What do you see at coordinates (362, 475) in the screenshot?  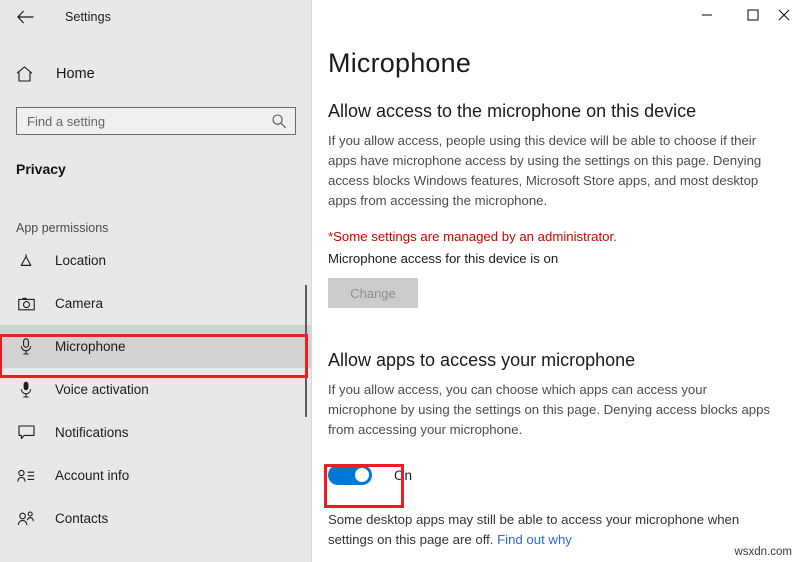 I see `toggle-knob` at bounding box center [362, 475].